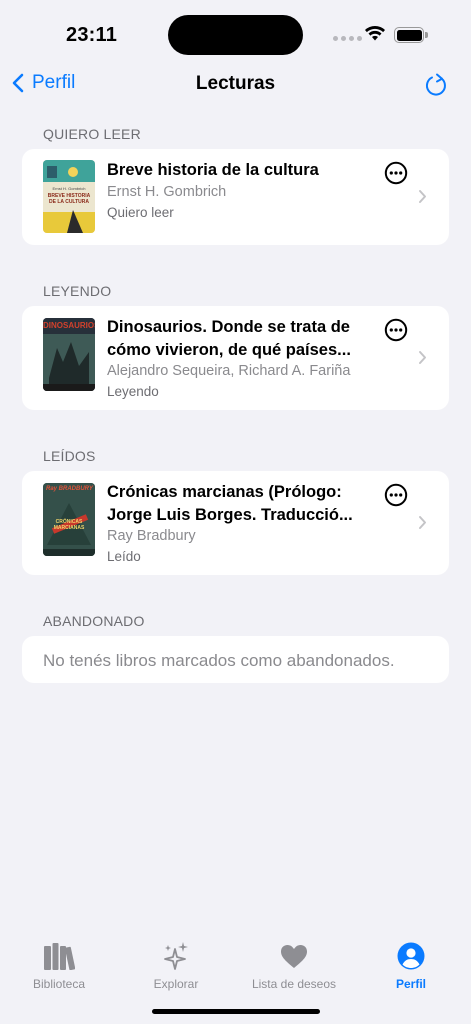 The height and width of the screenshot is (1024, 471). Describe the element at coordinates (69, 456) in the screenshot. I see `section-header-leidos: LEÍDOS` at that location.